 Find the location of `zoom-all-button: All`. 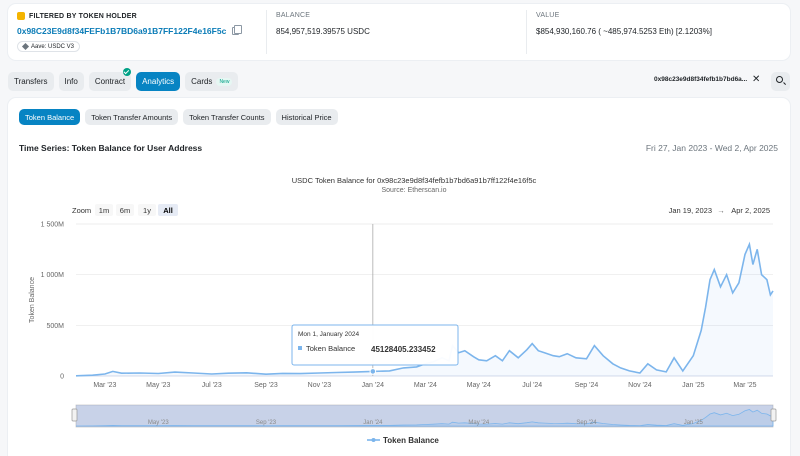

zoom-all-button: All is located at coordinates (168, 210).